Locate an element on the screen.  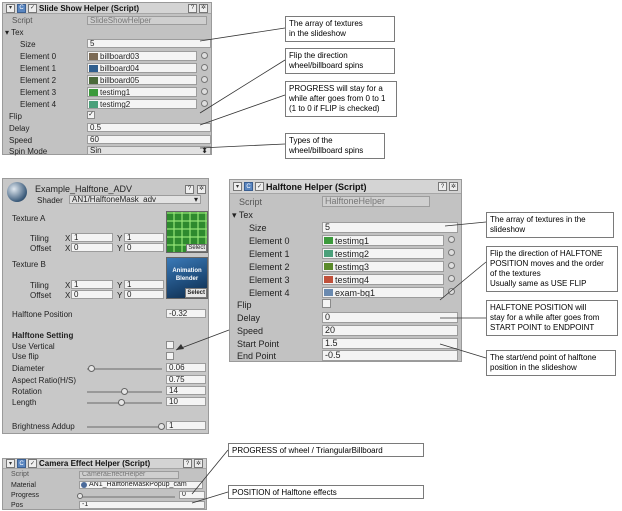
length-input: 10 is located at coordinates (186, 401).